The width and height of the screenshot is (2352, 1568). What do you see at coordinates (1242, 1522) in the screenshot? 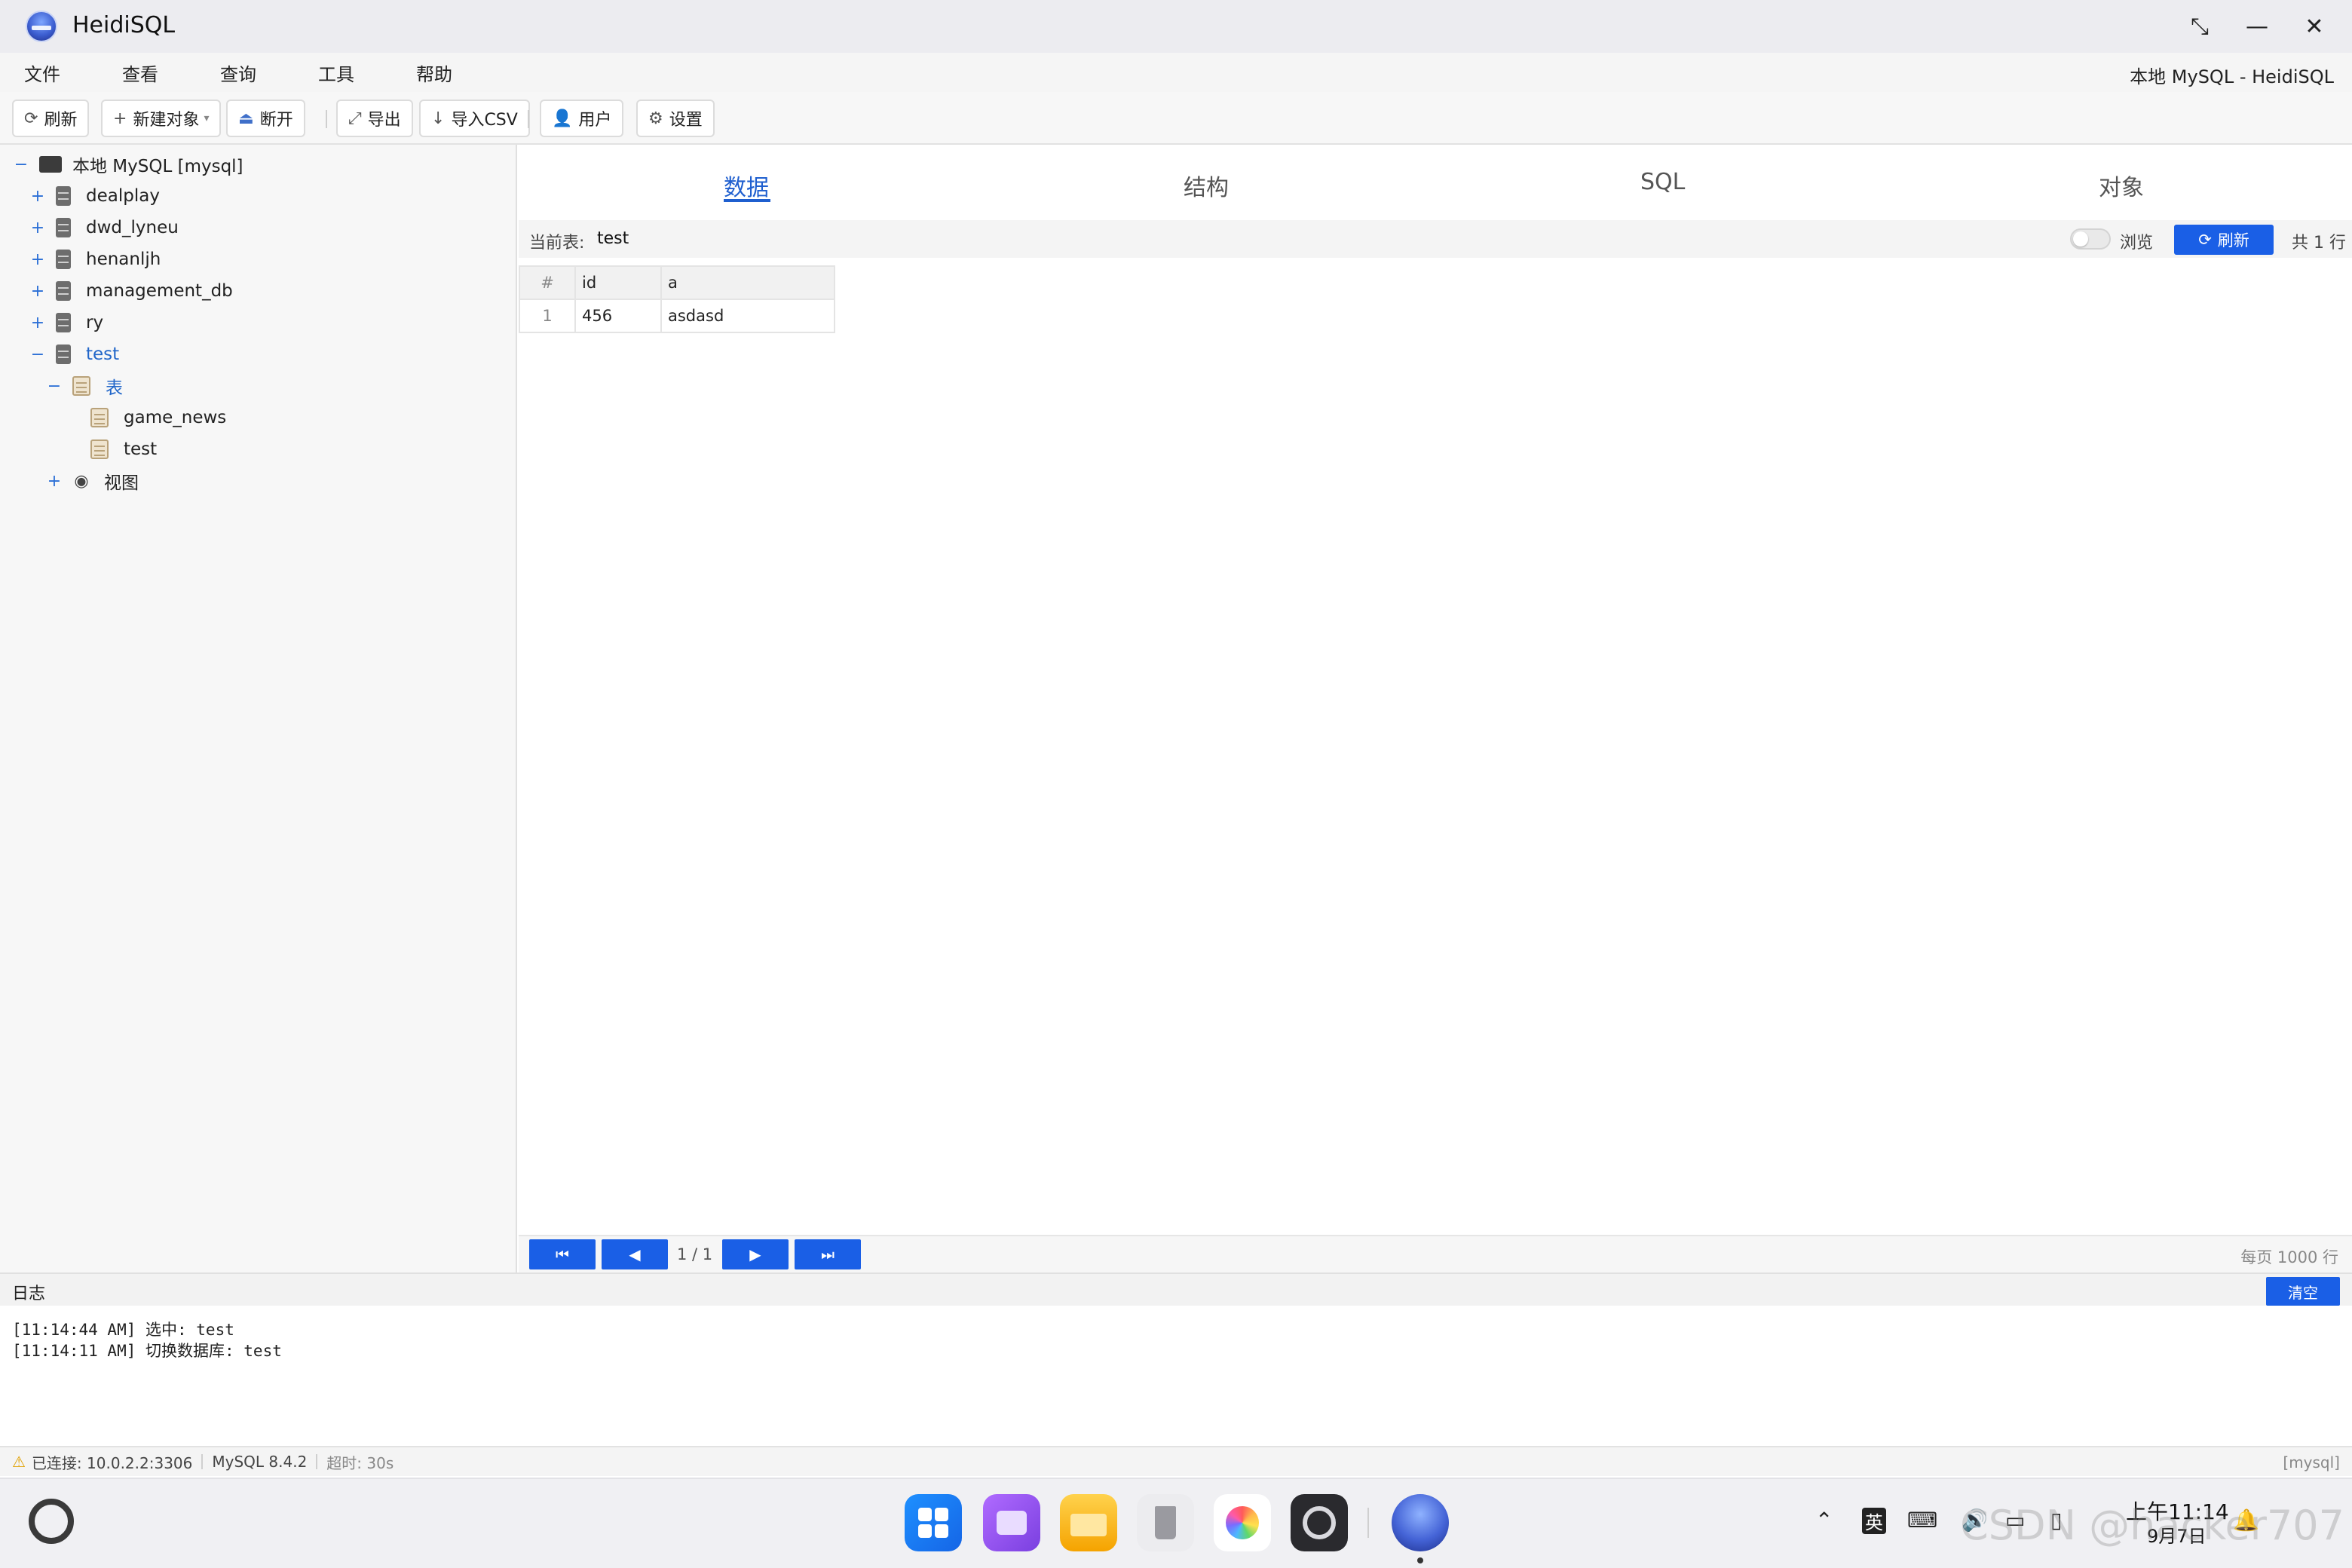
I see `photos-icon` at bounding box center [1242, 1522].